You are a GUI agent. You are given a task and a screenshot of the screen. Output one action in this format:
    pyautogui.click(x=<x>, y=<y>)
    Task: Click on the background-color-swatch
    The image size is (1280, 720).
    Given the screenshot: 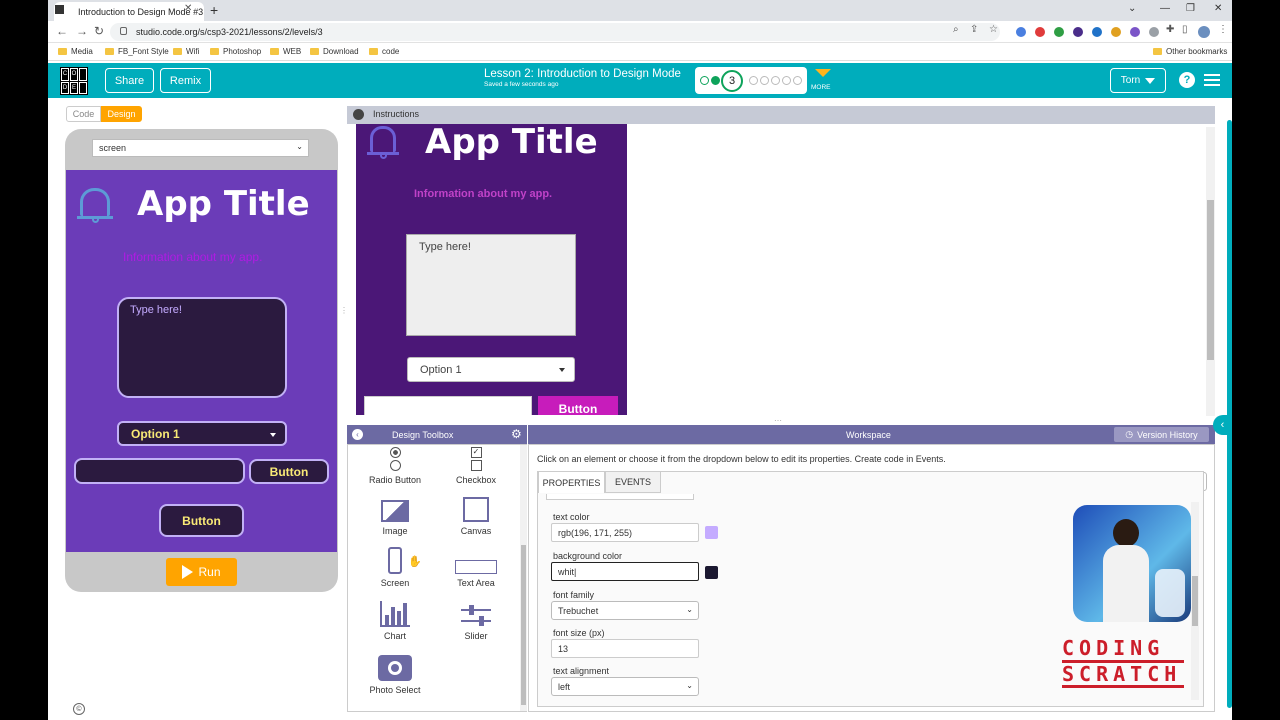 What is the action you would take?
    pyautogui.click(x=711, y=572)
    